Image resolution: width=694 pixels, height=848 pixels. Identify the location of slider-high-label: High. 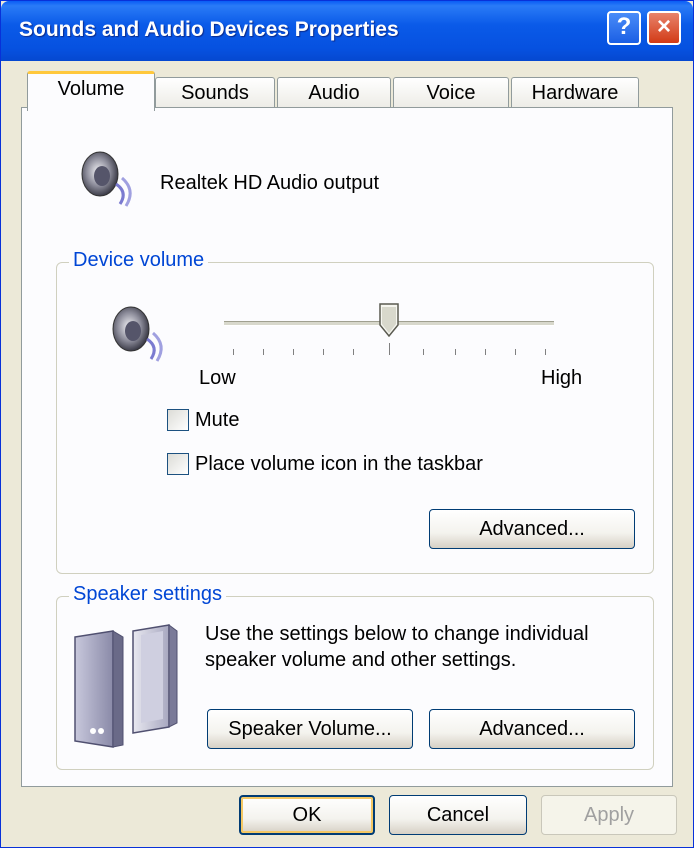
(562, 378).